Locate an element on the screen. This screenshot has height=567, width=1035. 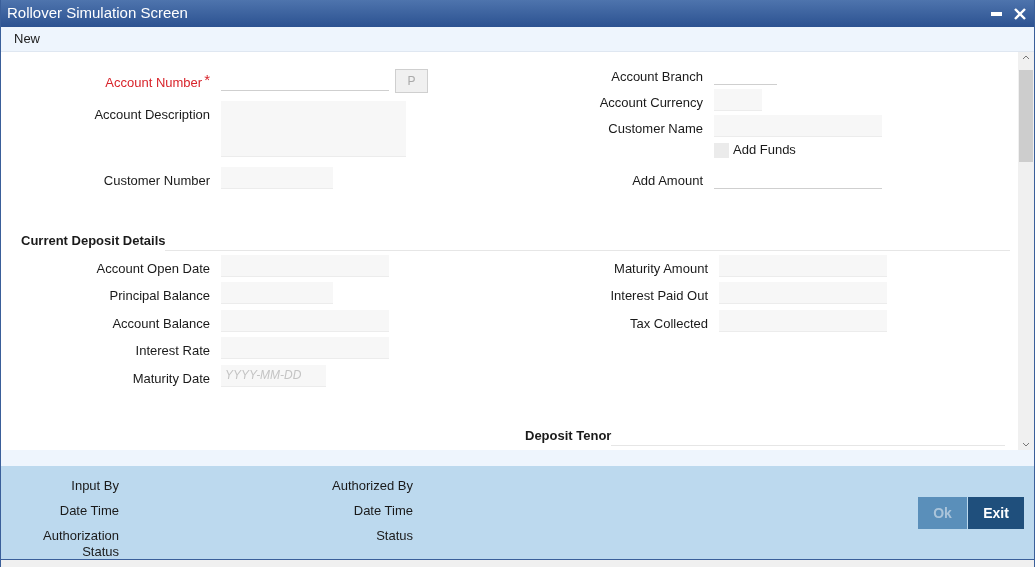
footer-label: Input By is located at coordinates (94, 486).